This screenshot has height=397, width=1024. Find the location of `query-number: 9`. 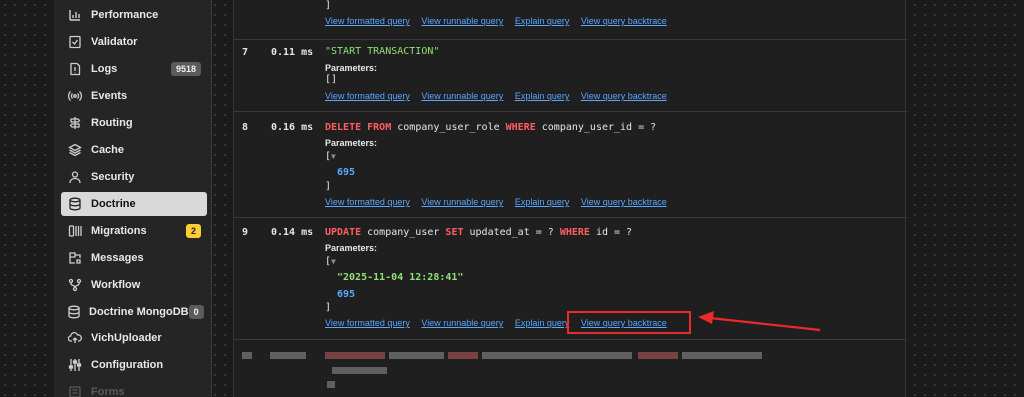

query-number: 9 is located at coordinates (245, 232).